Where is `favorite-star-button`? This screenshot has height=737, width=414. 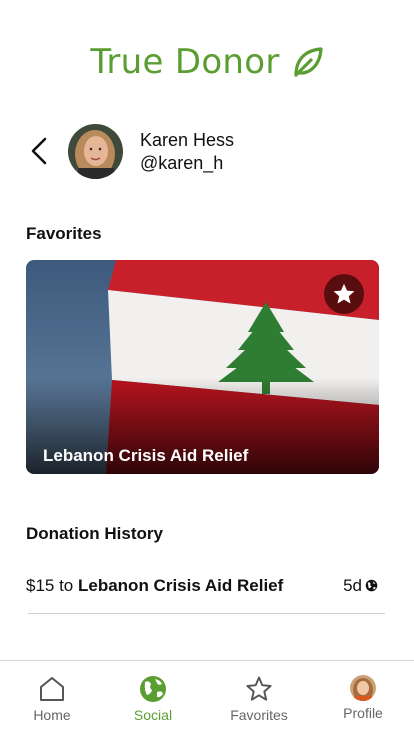
favorite-star-button is located at coordinates (344, 294).